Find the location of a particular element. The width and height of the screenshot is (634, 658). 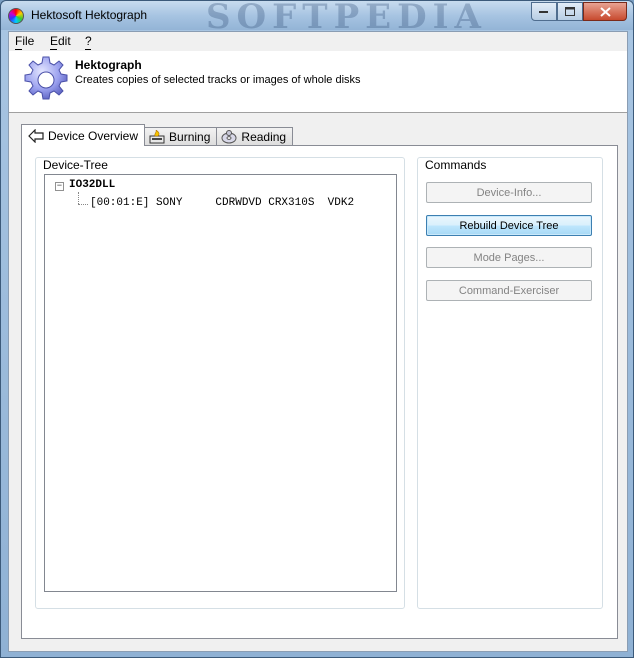

tab-reading: Reading is located at coordinates (255, 136).